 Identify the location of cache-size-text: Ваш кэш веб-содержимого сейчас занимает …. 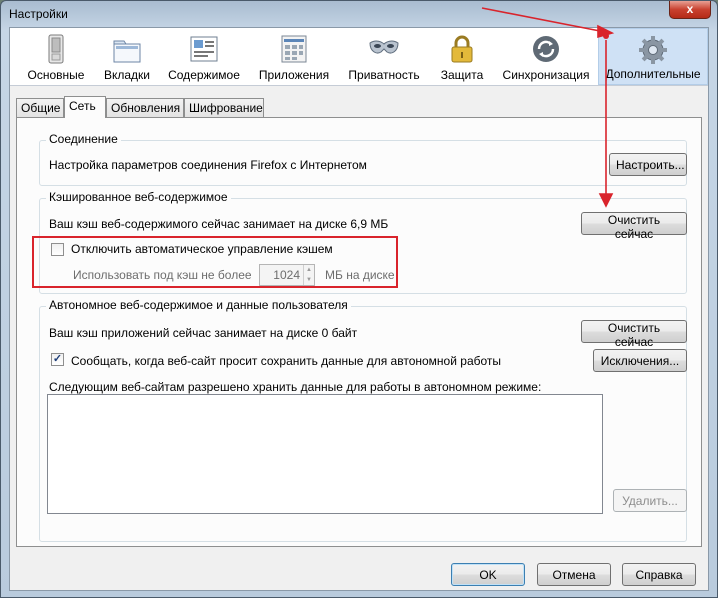
(219, 224).